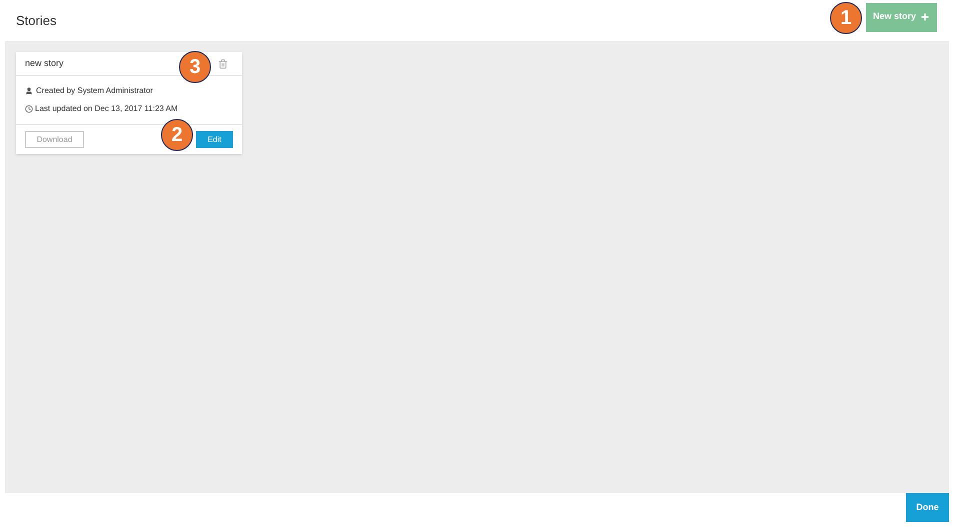 This screenshot has width=954, height=527. Describe the element at coordinates (29, 91) in the screenshot. I see `user-icon` at that location.